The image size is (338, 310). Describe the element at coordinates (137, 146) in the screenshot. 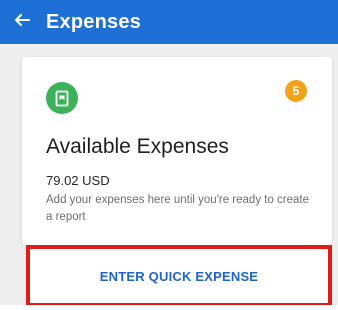

I see `card-title: Available Expenses` at that location.